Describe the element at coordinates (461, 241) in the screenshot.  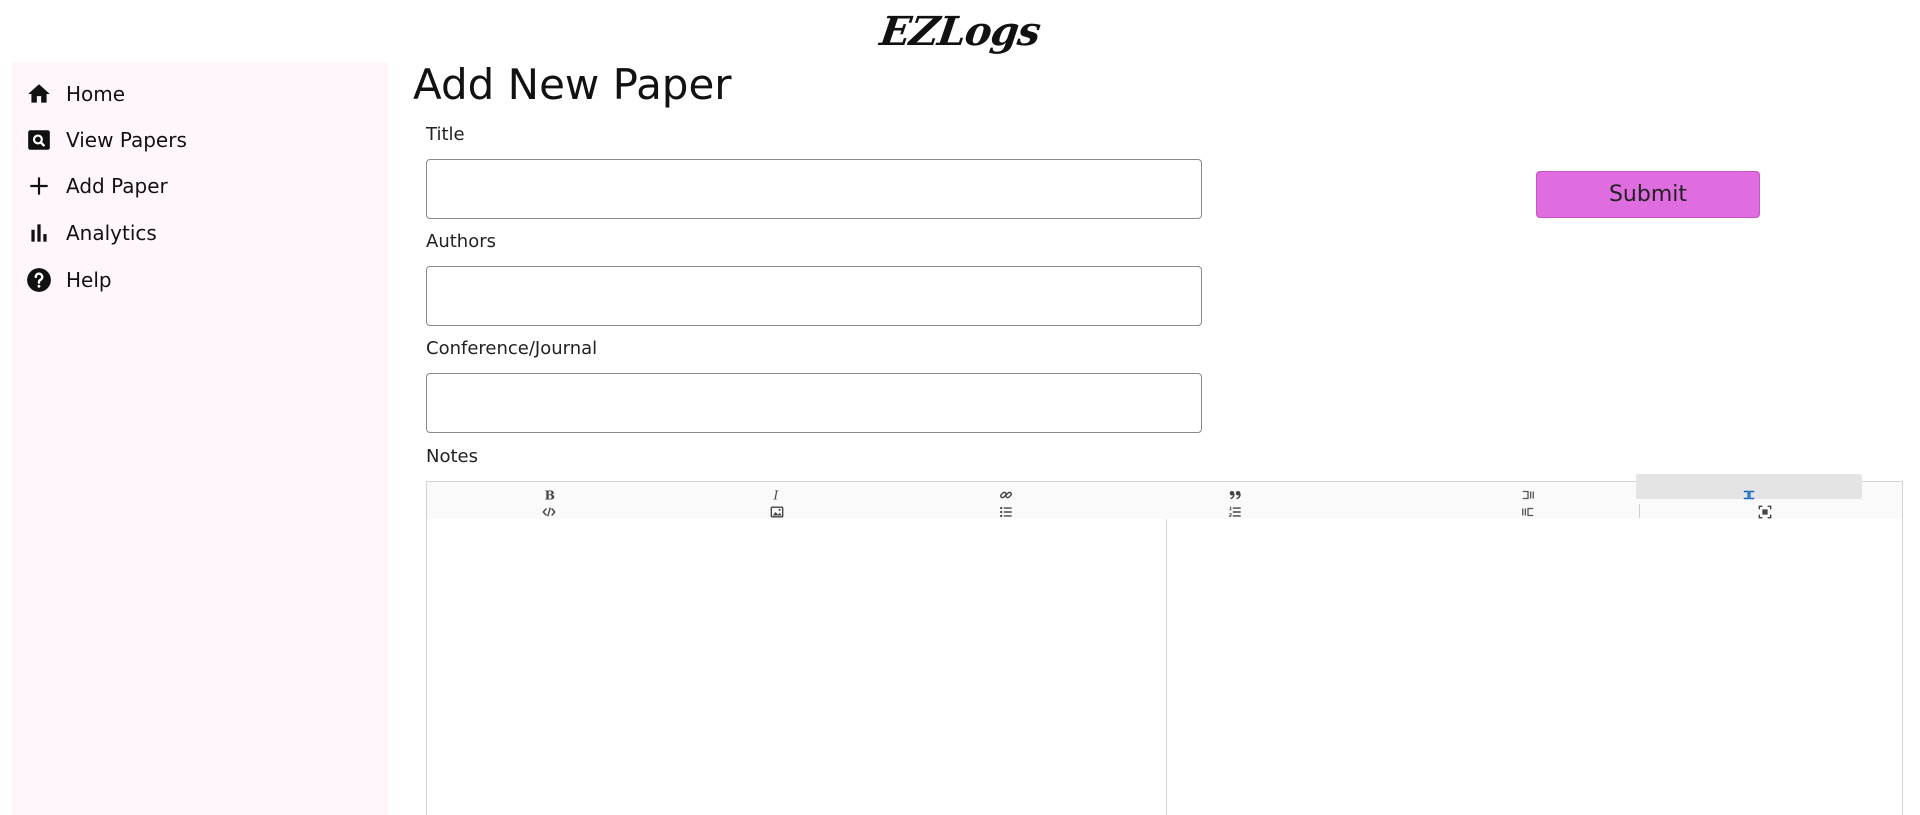
I see `authors-label: Authors` at that location.